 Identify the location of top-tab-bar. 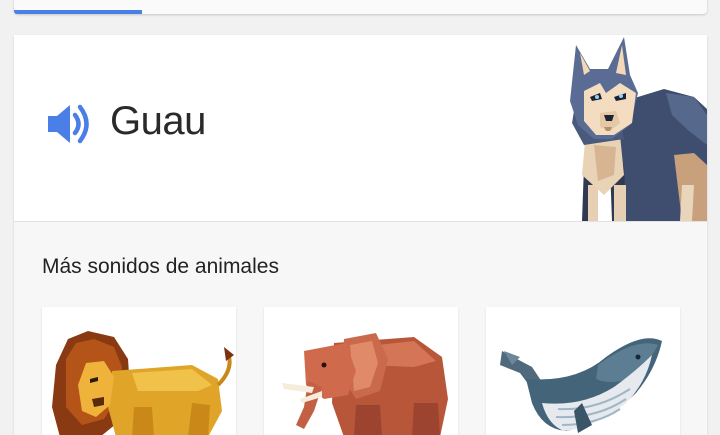
(360, 7).